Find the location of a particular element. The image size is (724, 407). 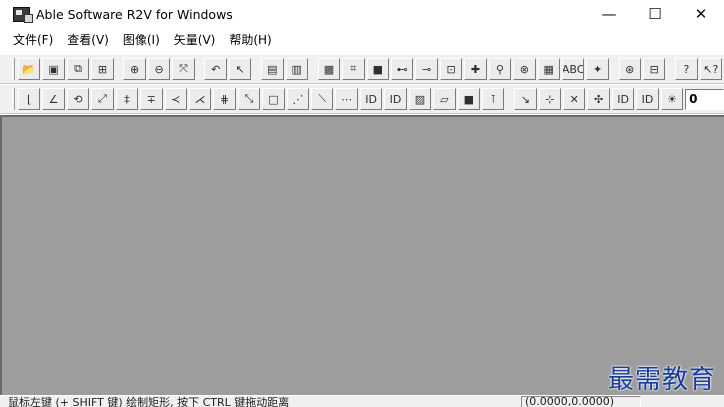

diagonal-button: ⤢ is located at coordinates (102, 99).